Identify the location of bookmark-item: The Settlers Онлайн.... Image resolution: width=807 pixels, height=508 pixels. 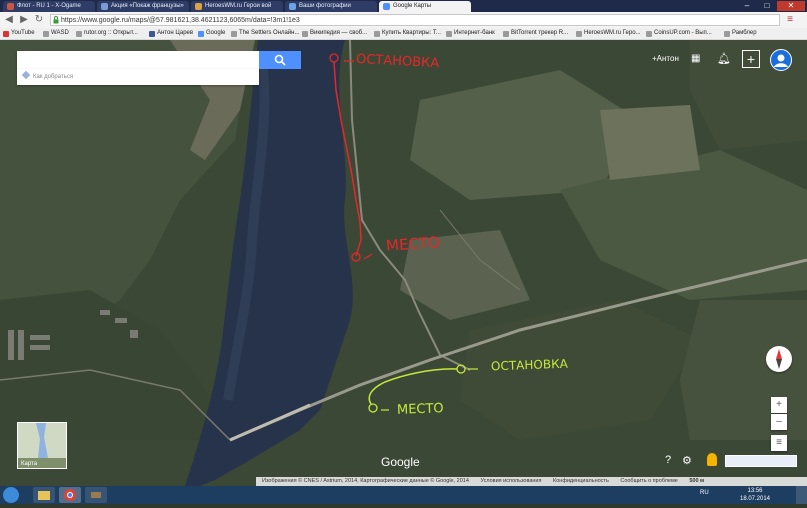
(265, 33).